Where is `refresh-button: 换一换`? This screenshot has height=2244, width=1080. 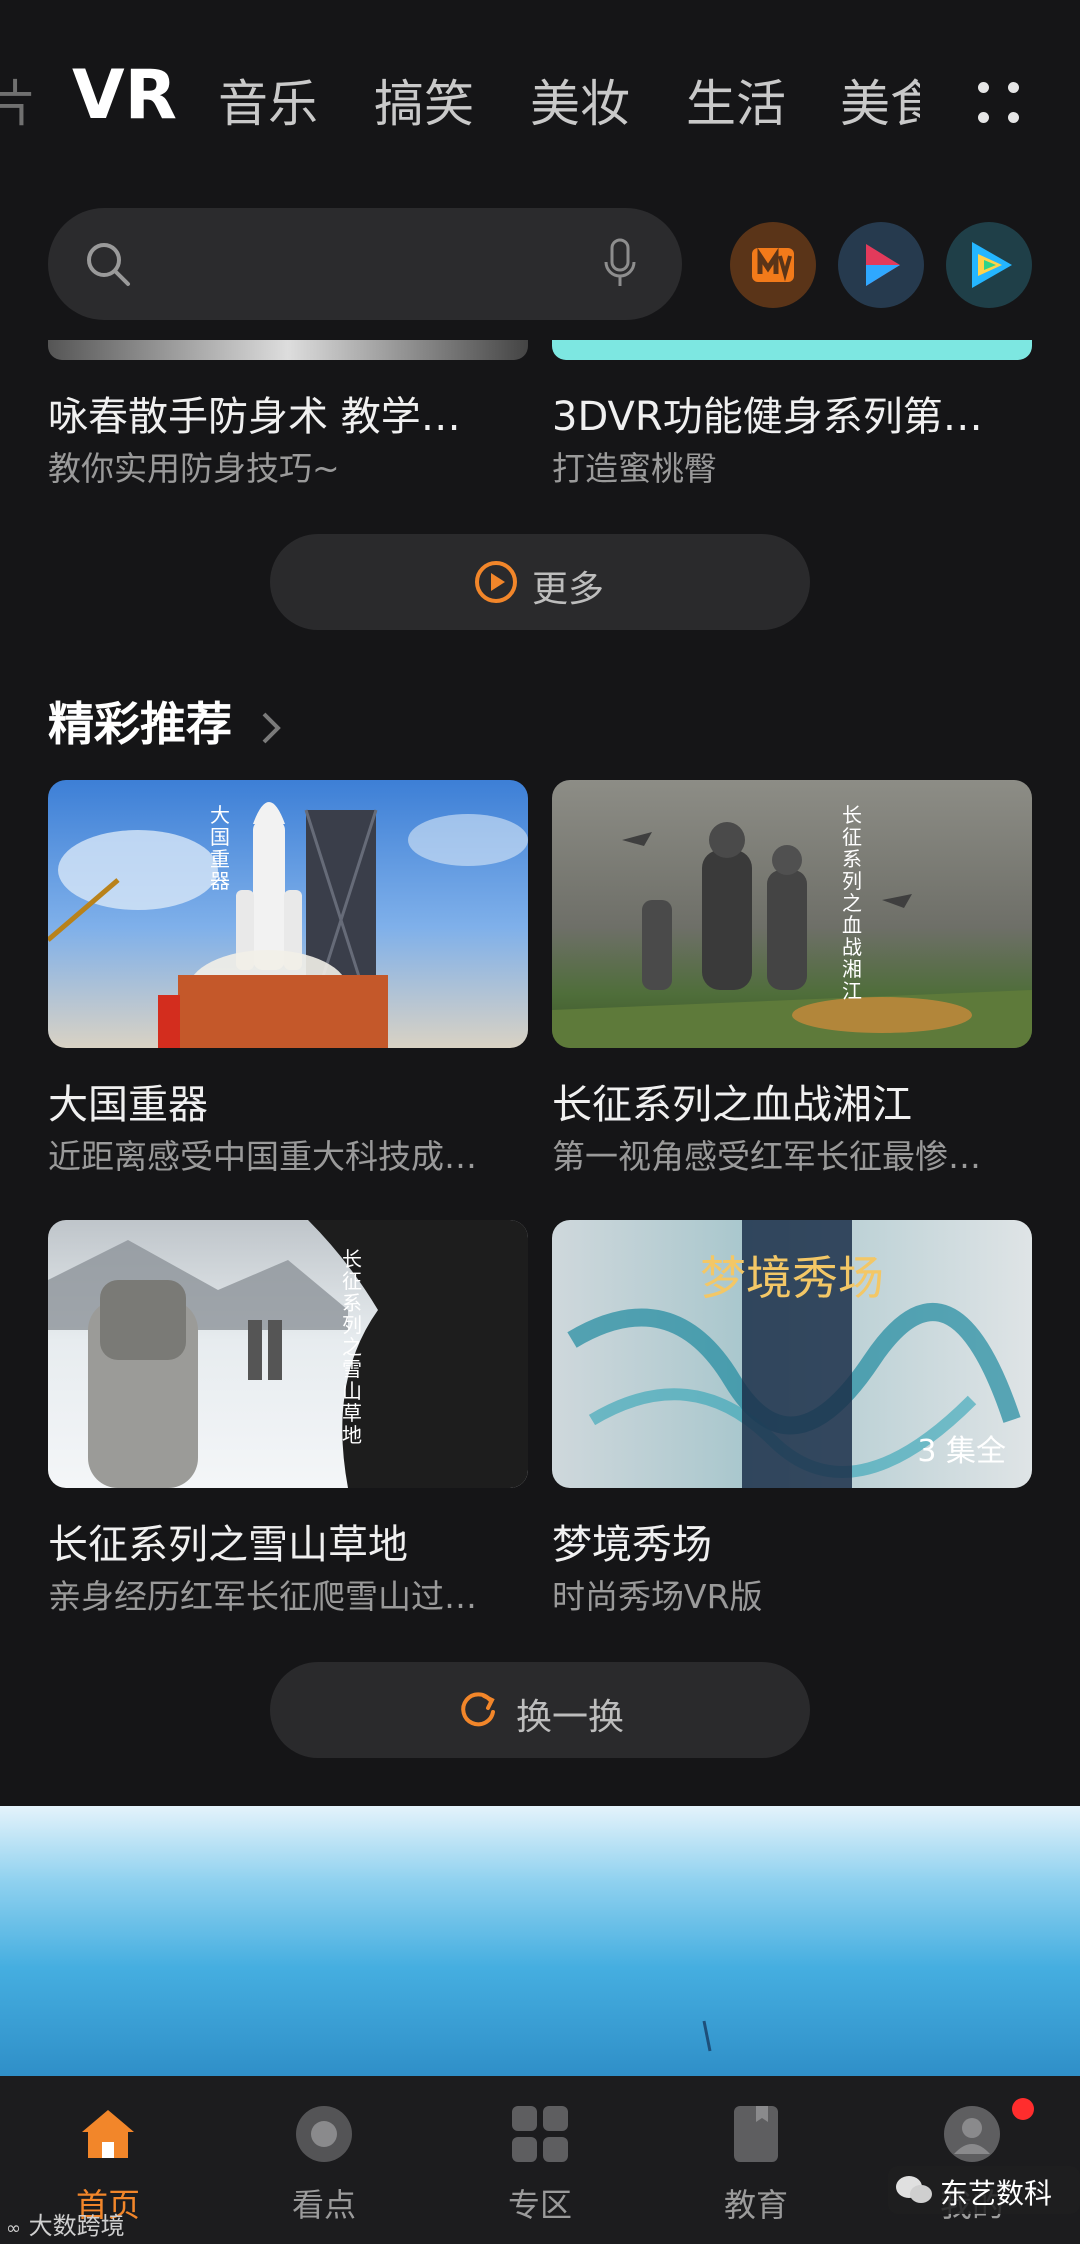
refresh-button: 换一换 is located at coordinates (540, 1710).